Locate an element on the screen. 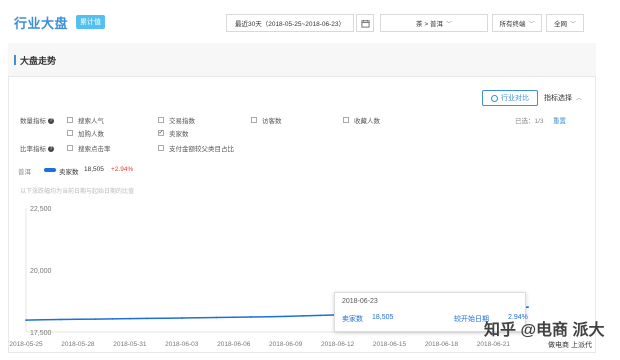  x-tick-label: 2018-05-28 is located at coordinates (78, 344).